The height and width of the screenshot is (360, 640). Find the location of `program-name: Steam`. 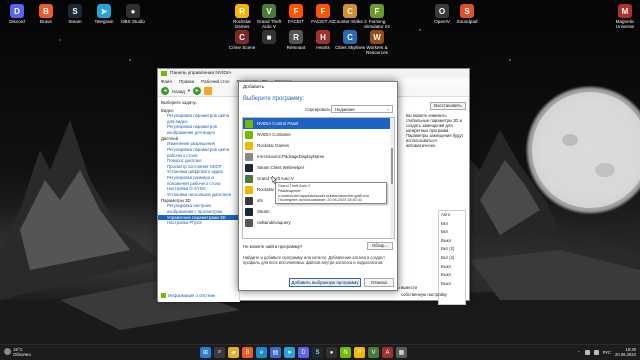

program-name: Steam is located at coordinates (263, 211).